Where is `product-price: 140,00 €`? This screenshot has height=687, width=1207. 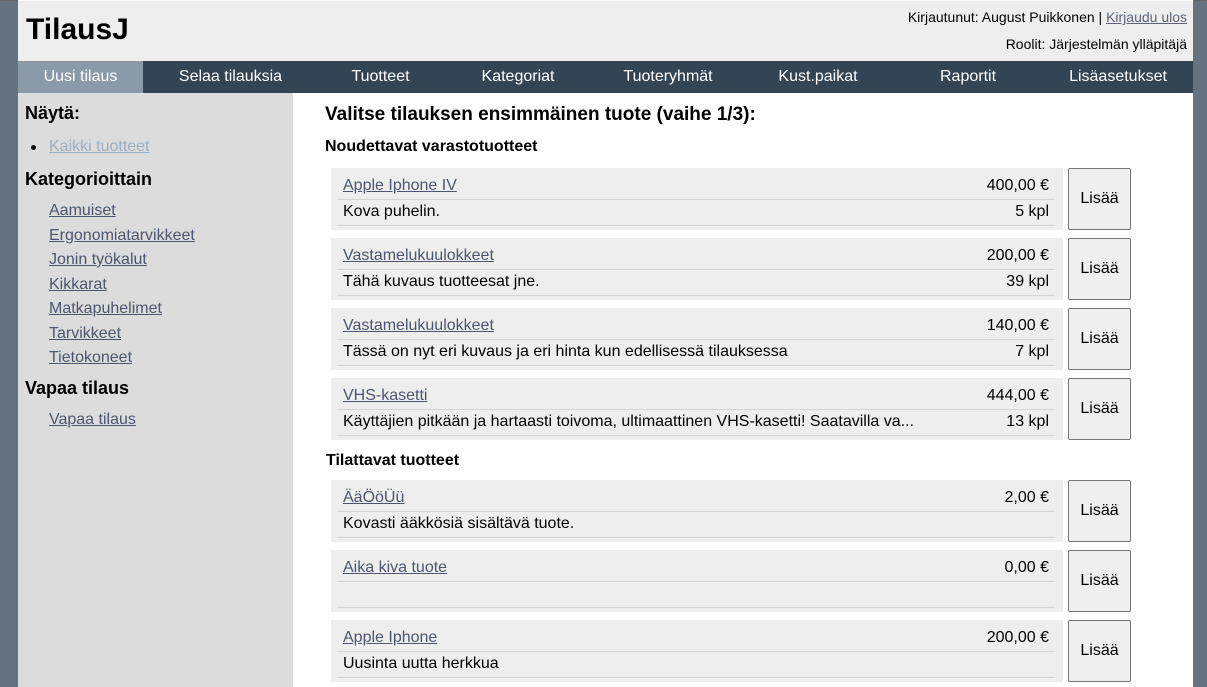
product-price: 140,00 € is located at coordinates (1017, 325).